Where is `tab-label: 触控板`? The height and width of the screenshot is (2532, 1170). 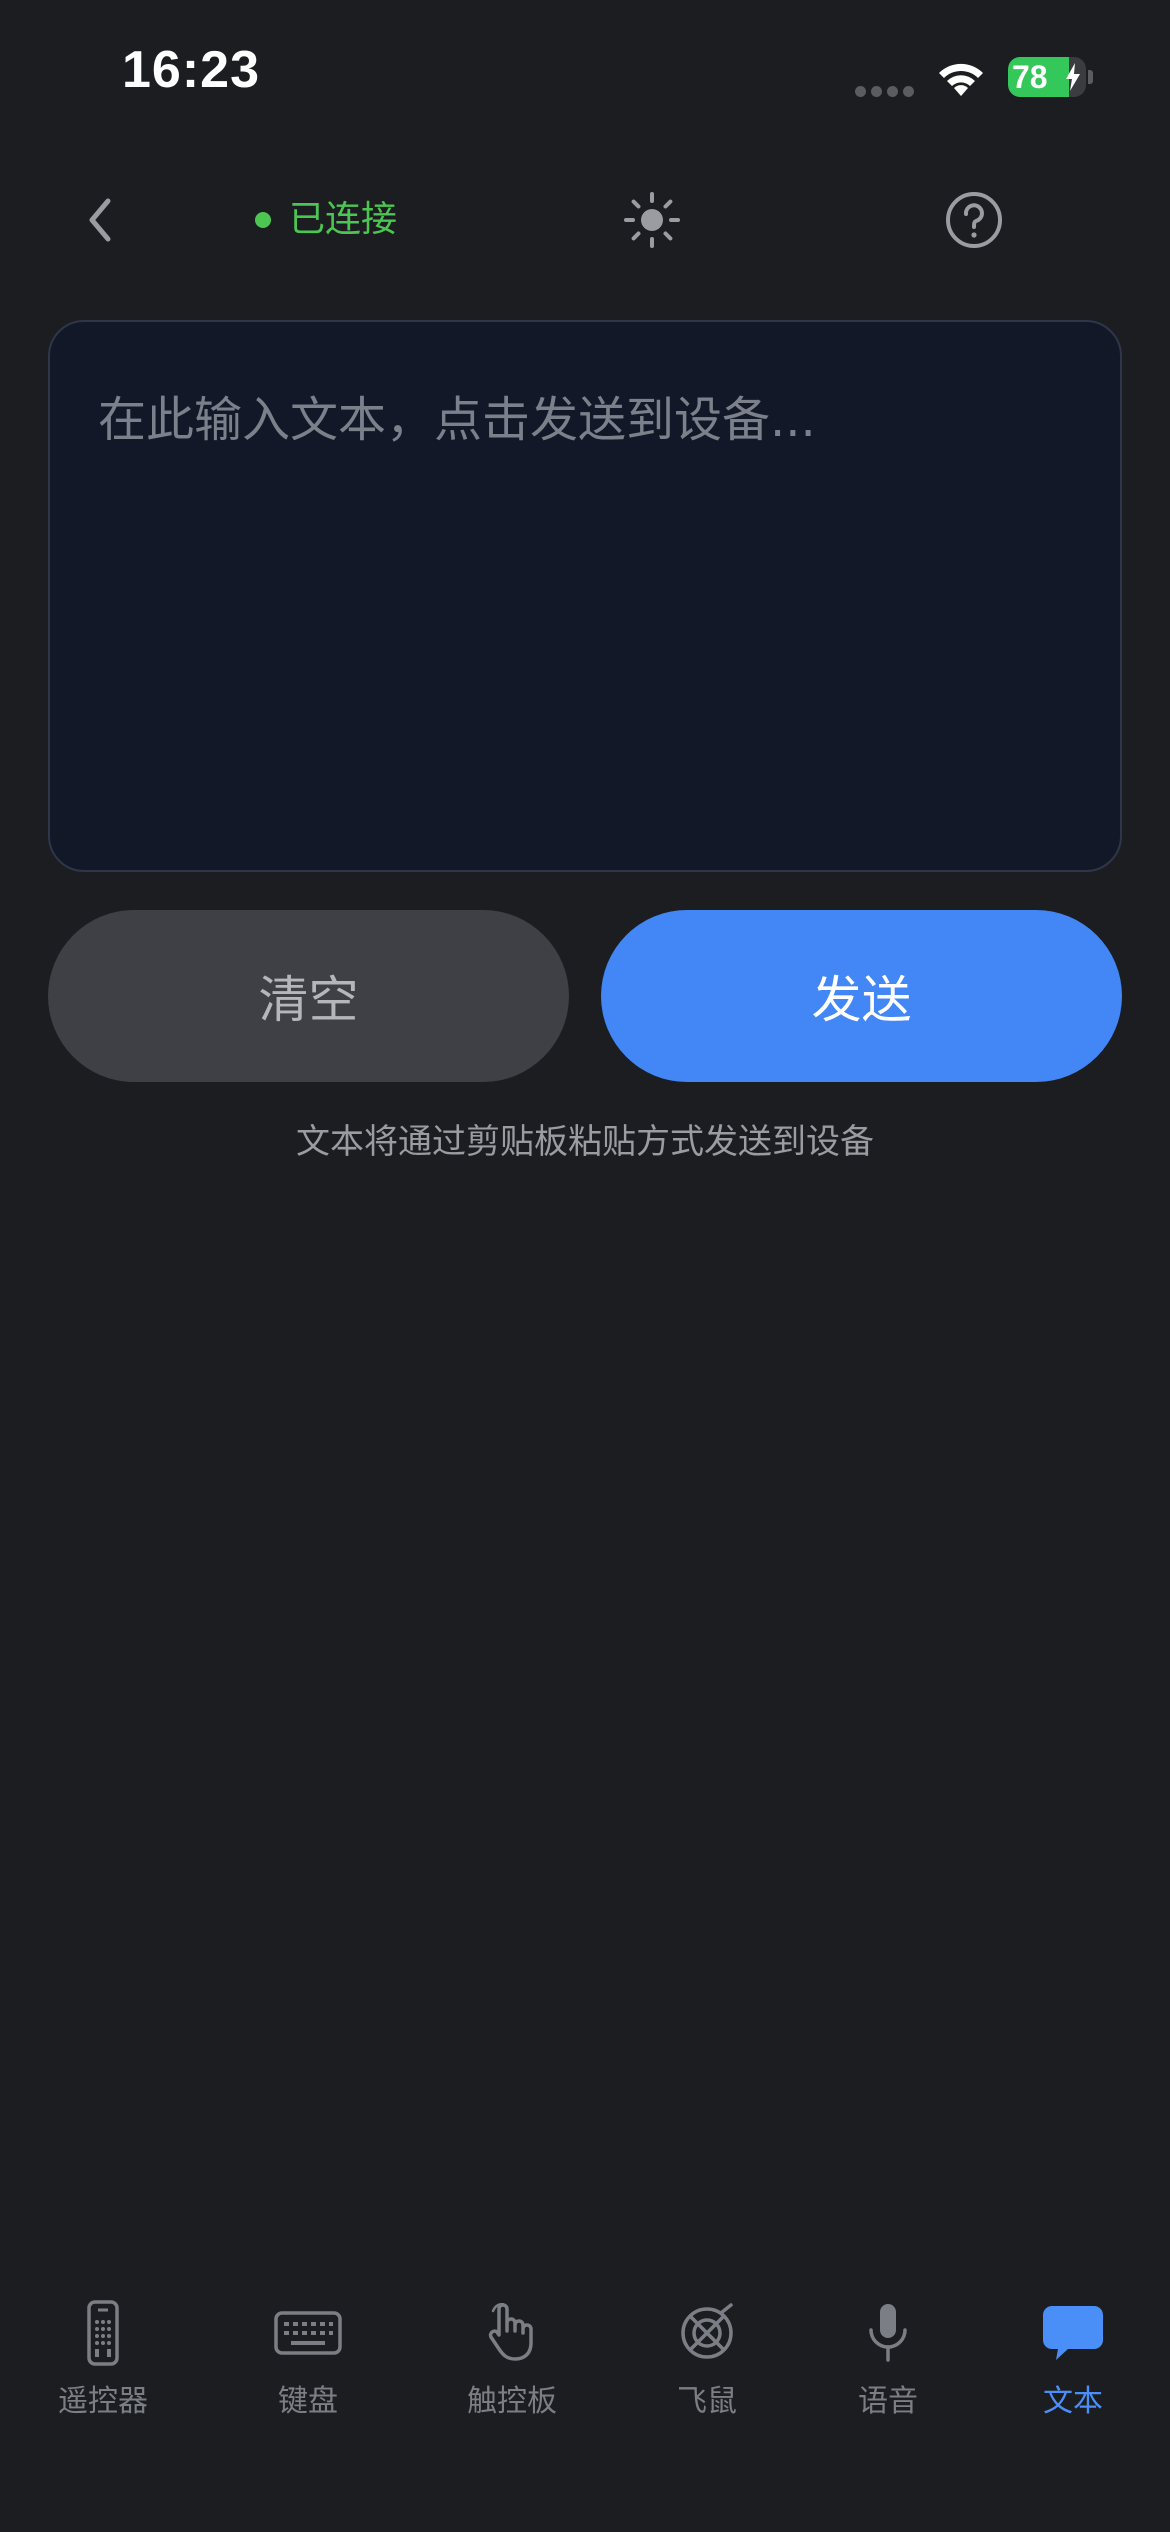
tab-label: 触控板 is located at coordinates (512, 2401).